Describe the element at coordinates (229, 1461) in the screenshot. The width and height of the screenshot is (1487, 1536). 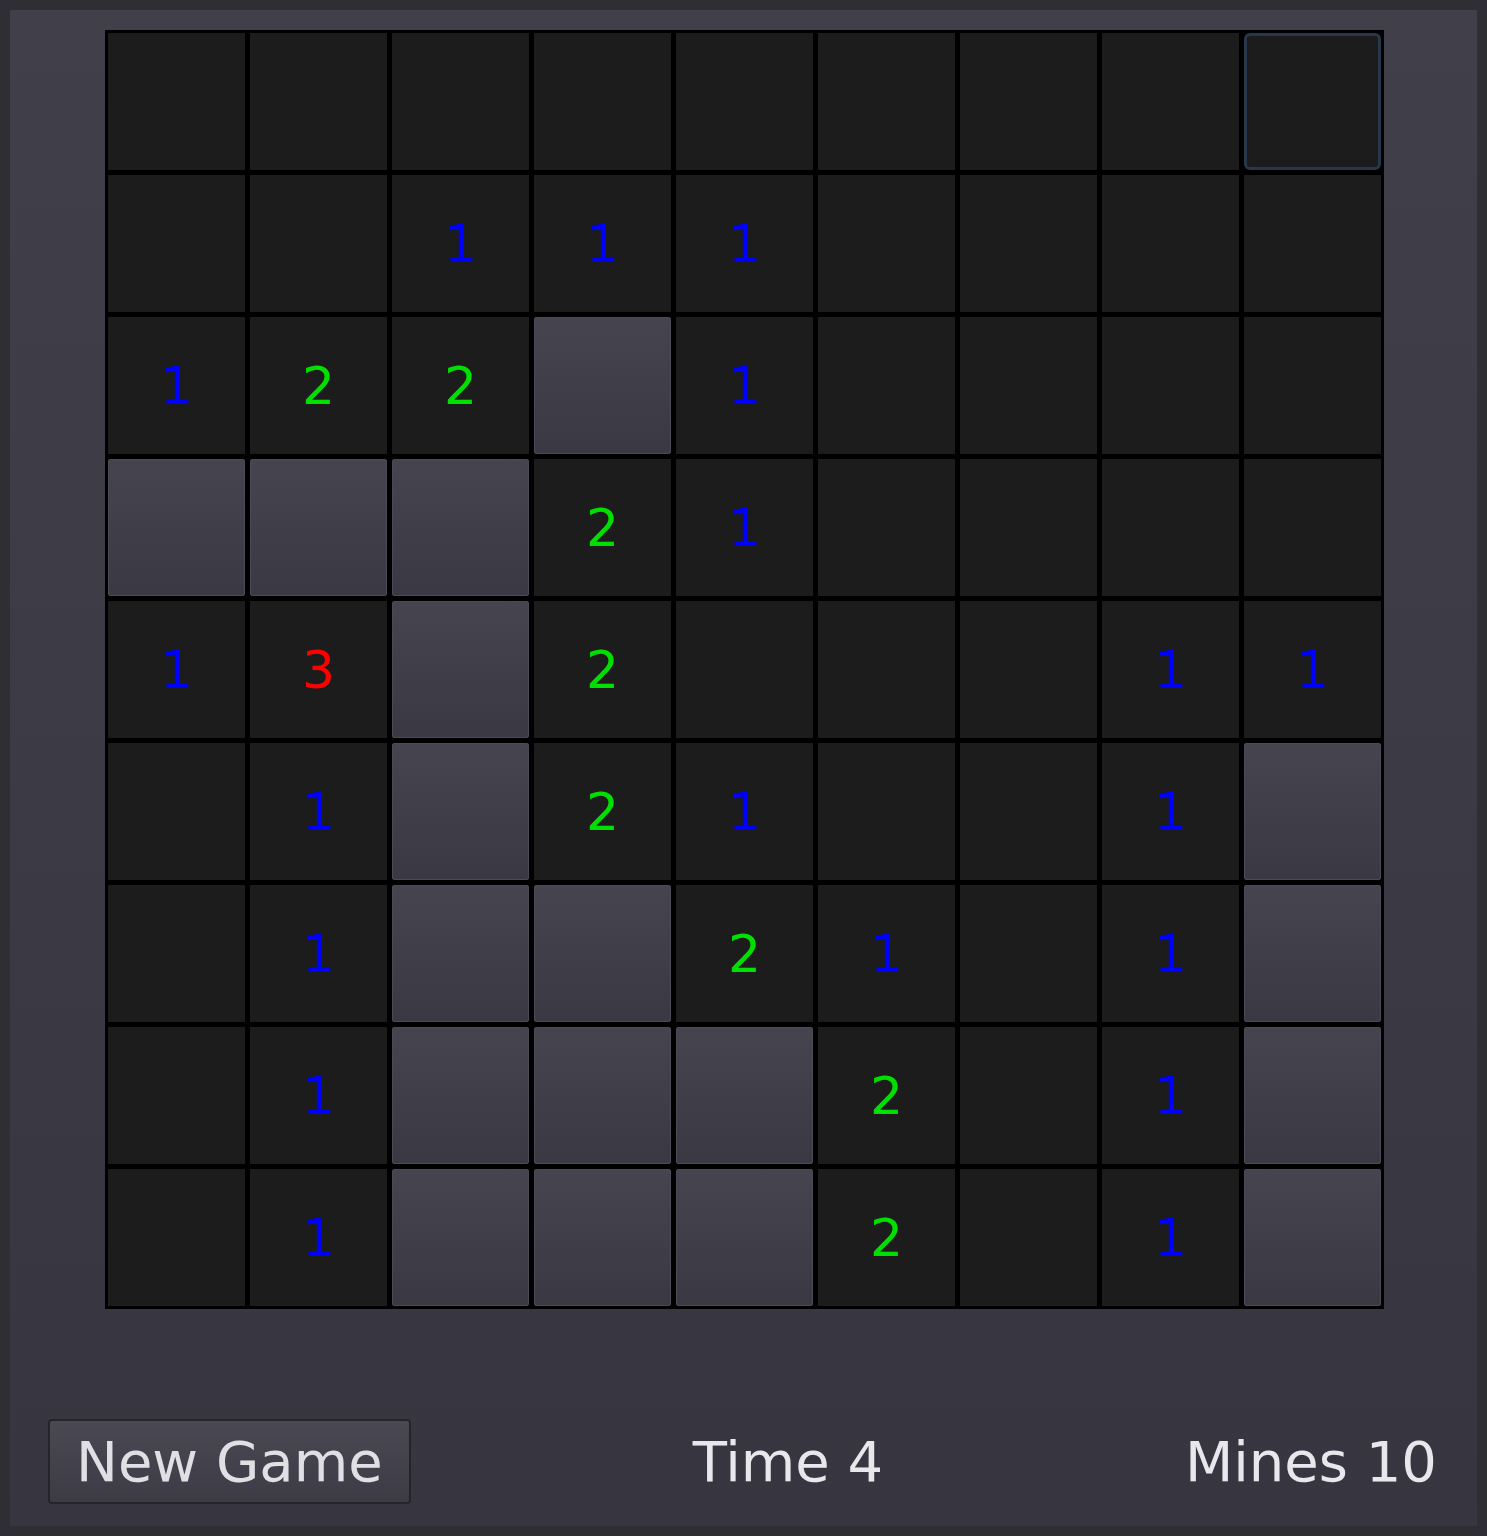
I see `new-game-button: New Game` at that location.